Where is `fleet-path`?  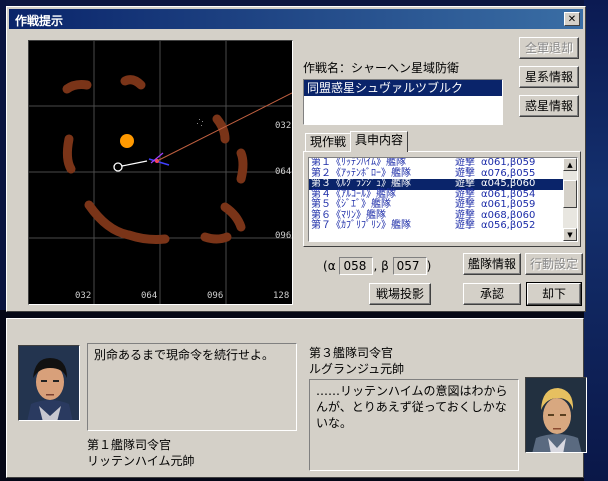 fleet-path is located at coordinates (134, 163).